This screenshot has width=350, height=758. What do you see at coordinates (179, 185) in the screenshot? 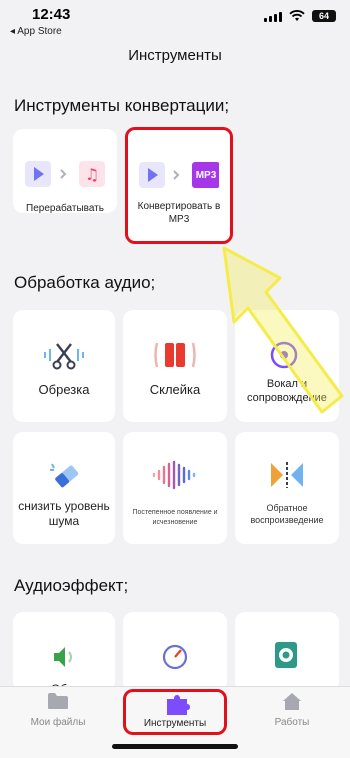
I see `tool-card-convert-mp3: MP3 Конвертировать в MP3` at bounding box center [179, 185].